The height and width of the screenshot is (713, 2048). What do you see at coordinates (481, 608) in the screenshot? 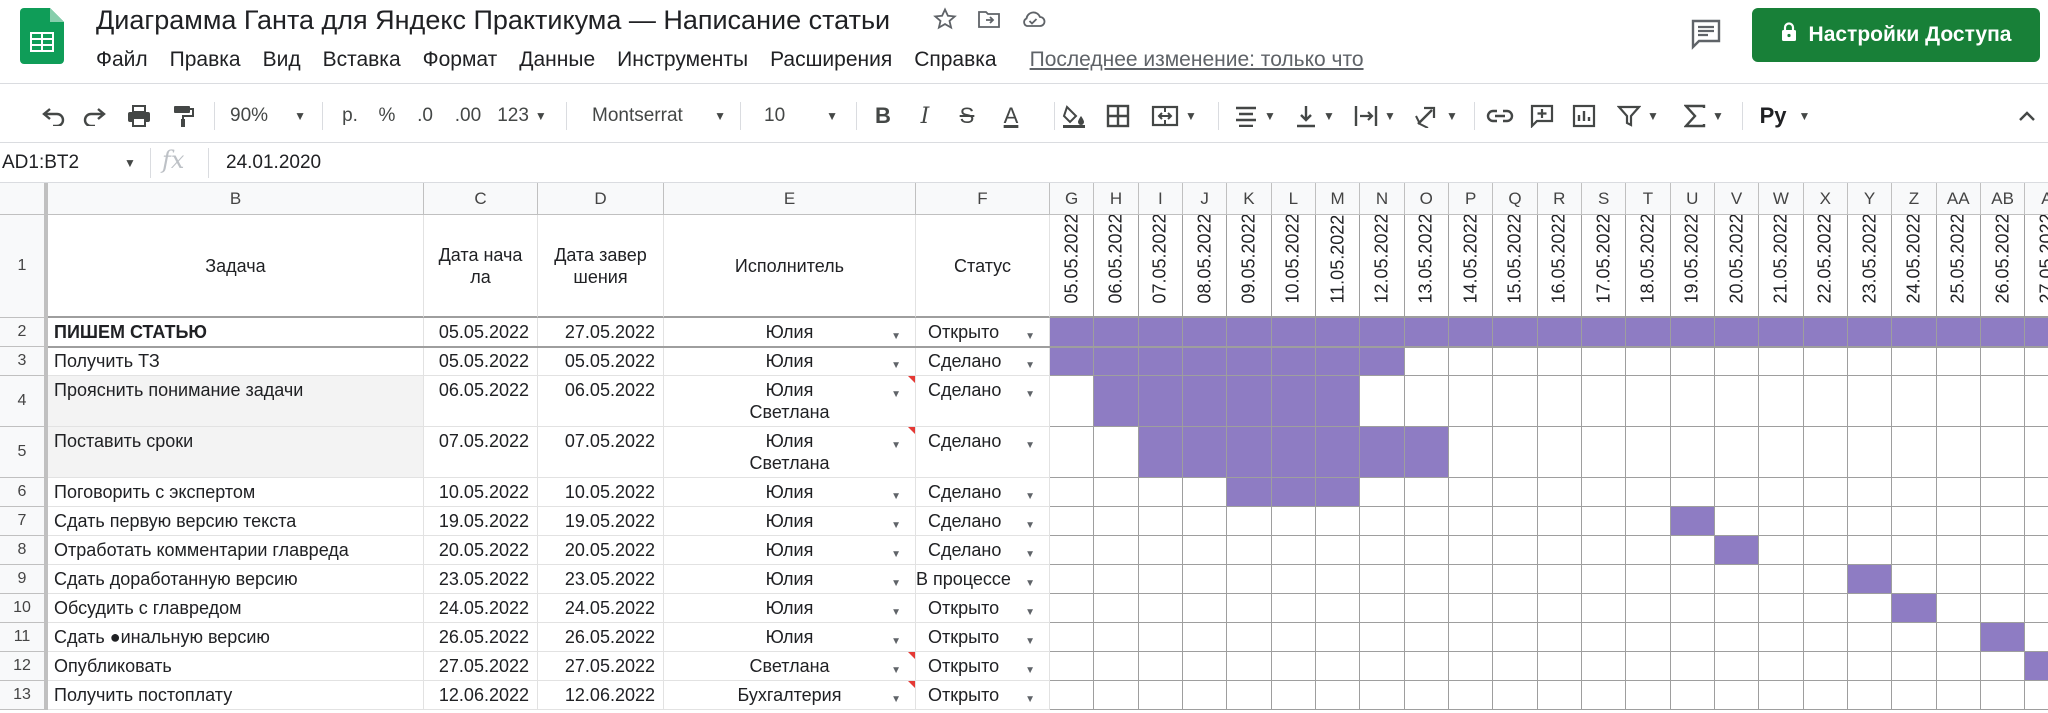
I see `start-date-cell: 24.05.2022` at bounding box center [481, 608].